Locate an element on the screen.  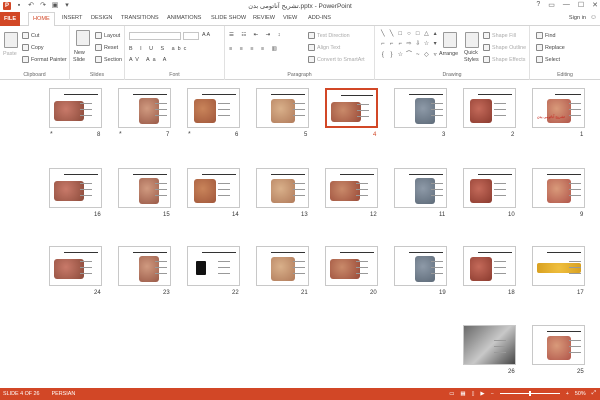
font-format-buttons: B I U S abc is located at coordinates (159, 49).